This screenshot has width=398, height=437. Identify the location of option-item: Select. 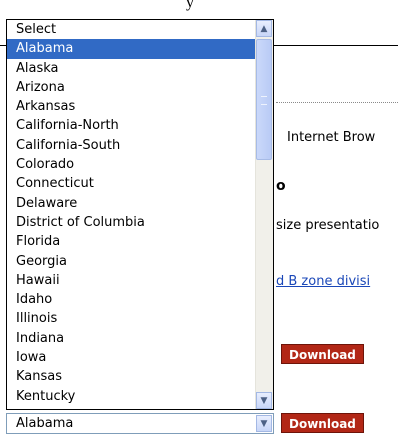
(131, 29).